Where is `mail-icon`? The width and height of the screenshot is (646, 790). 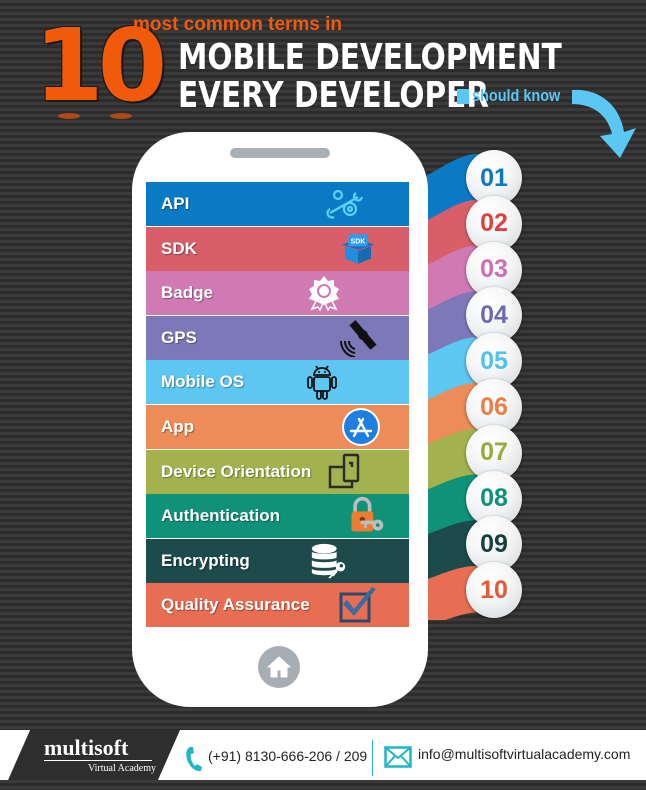 mail-icon is located at coordinates (398, 757).